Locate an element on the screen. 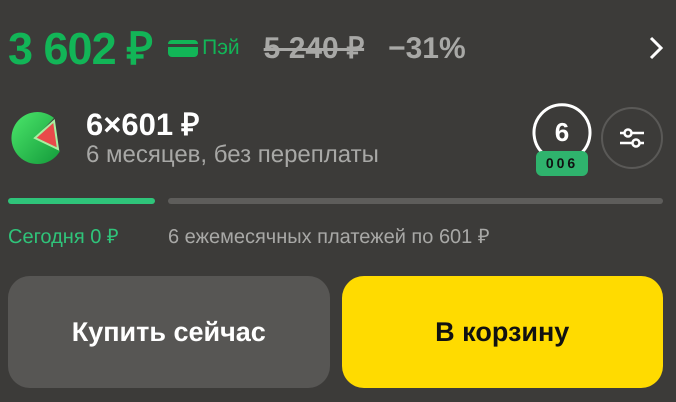 This screenshot has width=676, height=402. buy-now-button: Купить сейчас is located at coordinates (169, 332).